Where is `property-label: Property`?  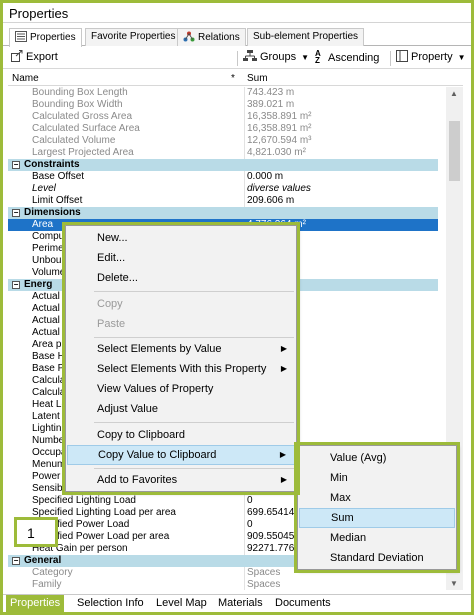
property-label: Property is located at coordinates (432, 57).